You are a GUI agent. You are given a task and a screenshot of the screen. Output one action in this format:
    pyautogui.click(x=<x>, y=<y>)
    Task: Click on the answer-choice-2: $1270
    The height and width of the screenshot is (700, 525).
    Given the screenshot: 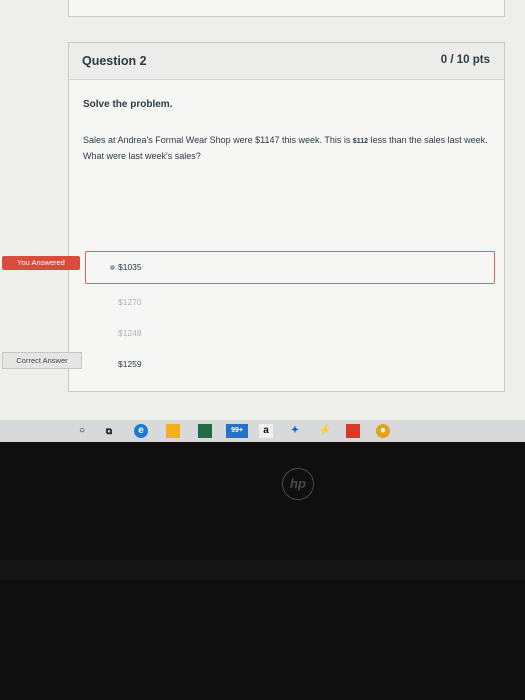 What is the action you would take?
    pyautogui.click(x=130, y=302)
    